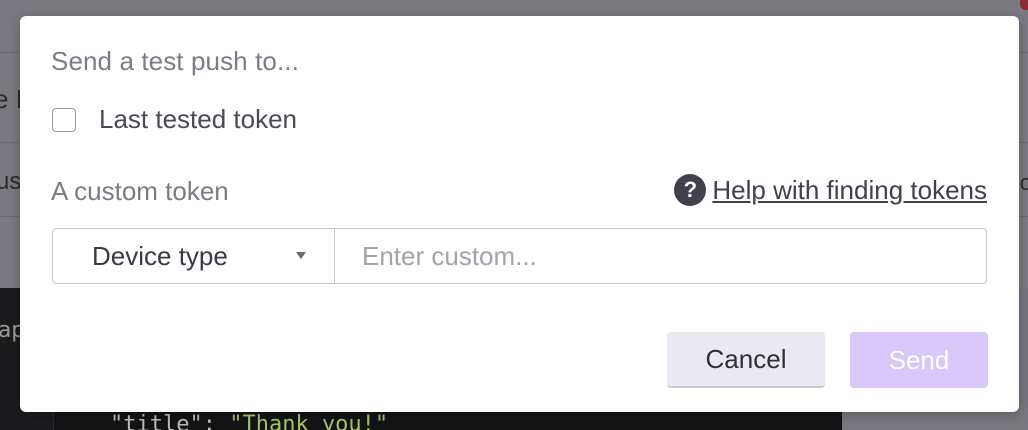  What do you see at coordinates (64, 119) in the screenshot?
I see `last-tested-token-checkbox` at bounding box center [64, 119].